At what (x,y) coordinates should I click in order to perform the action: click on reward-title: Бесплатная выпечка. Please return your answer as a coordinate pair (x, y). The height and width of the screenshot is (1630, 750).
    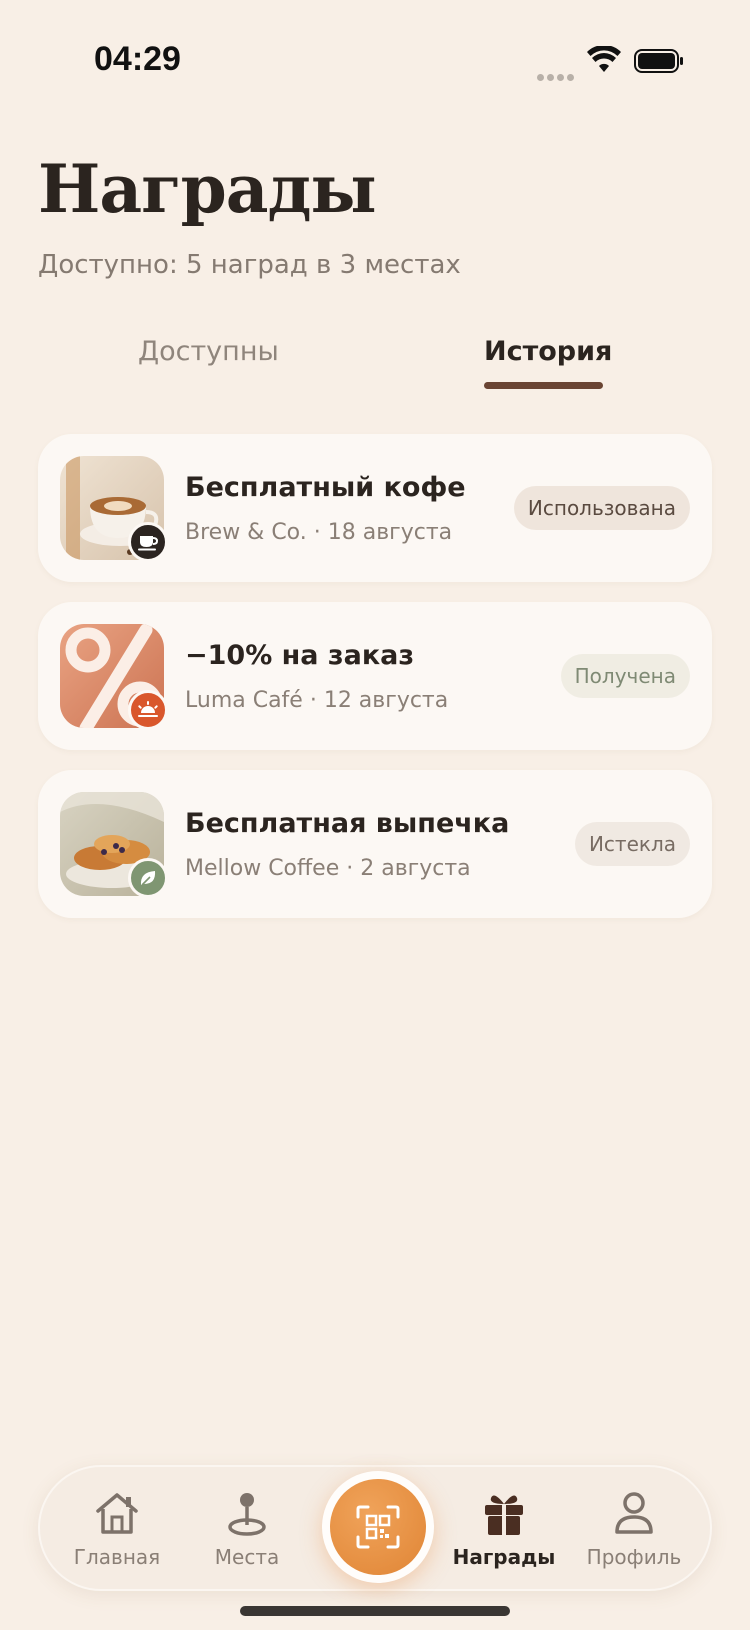
    Looking at the image, I should click on (347, 823).